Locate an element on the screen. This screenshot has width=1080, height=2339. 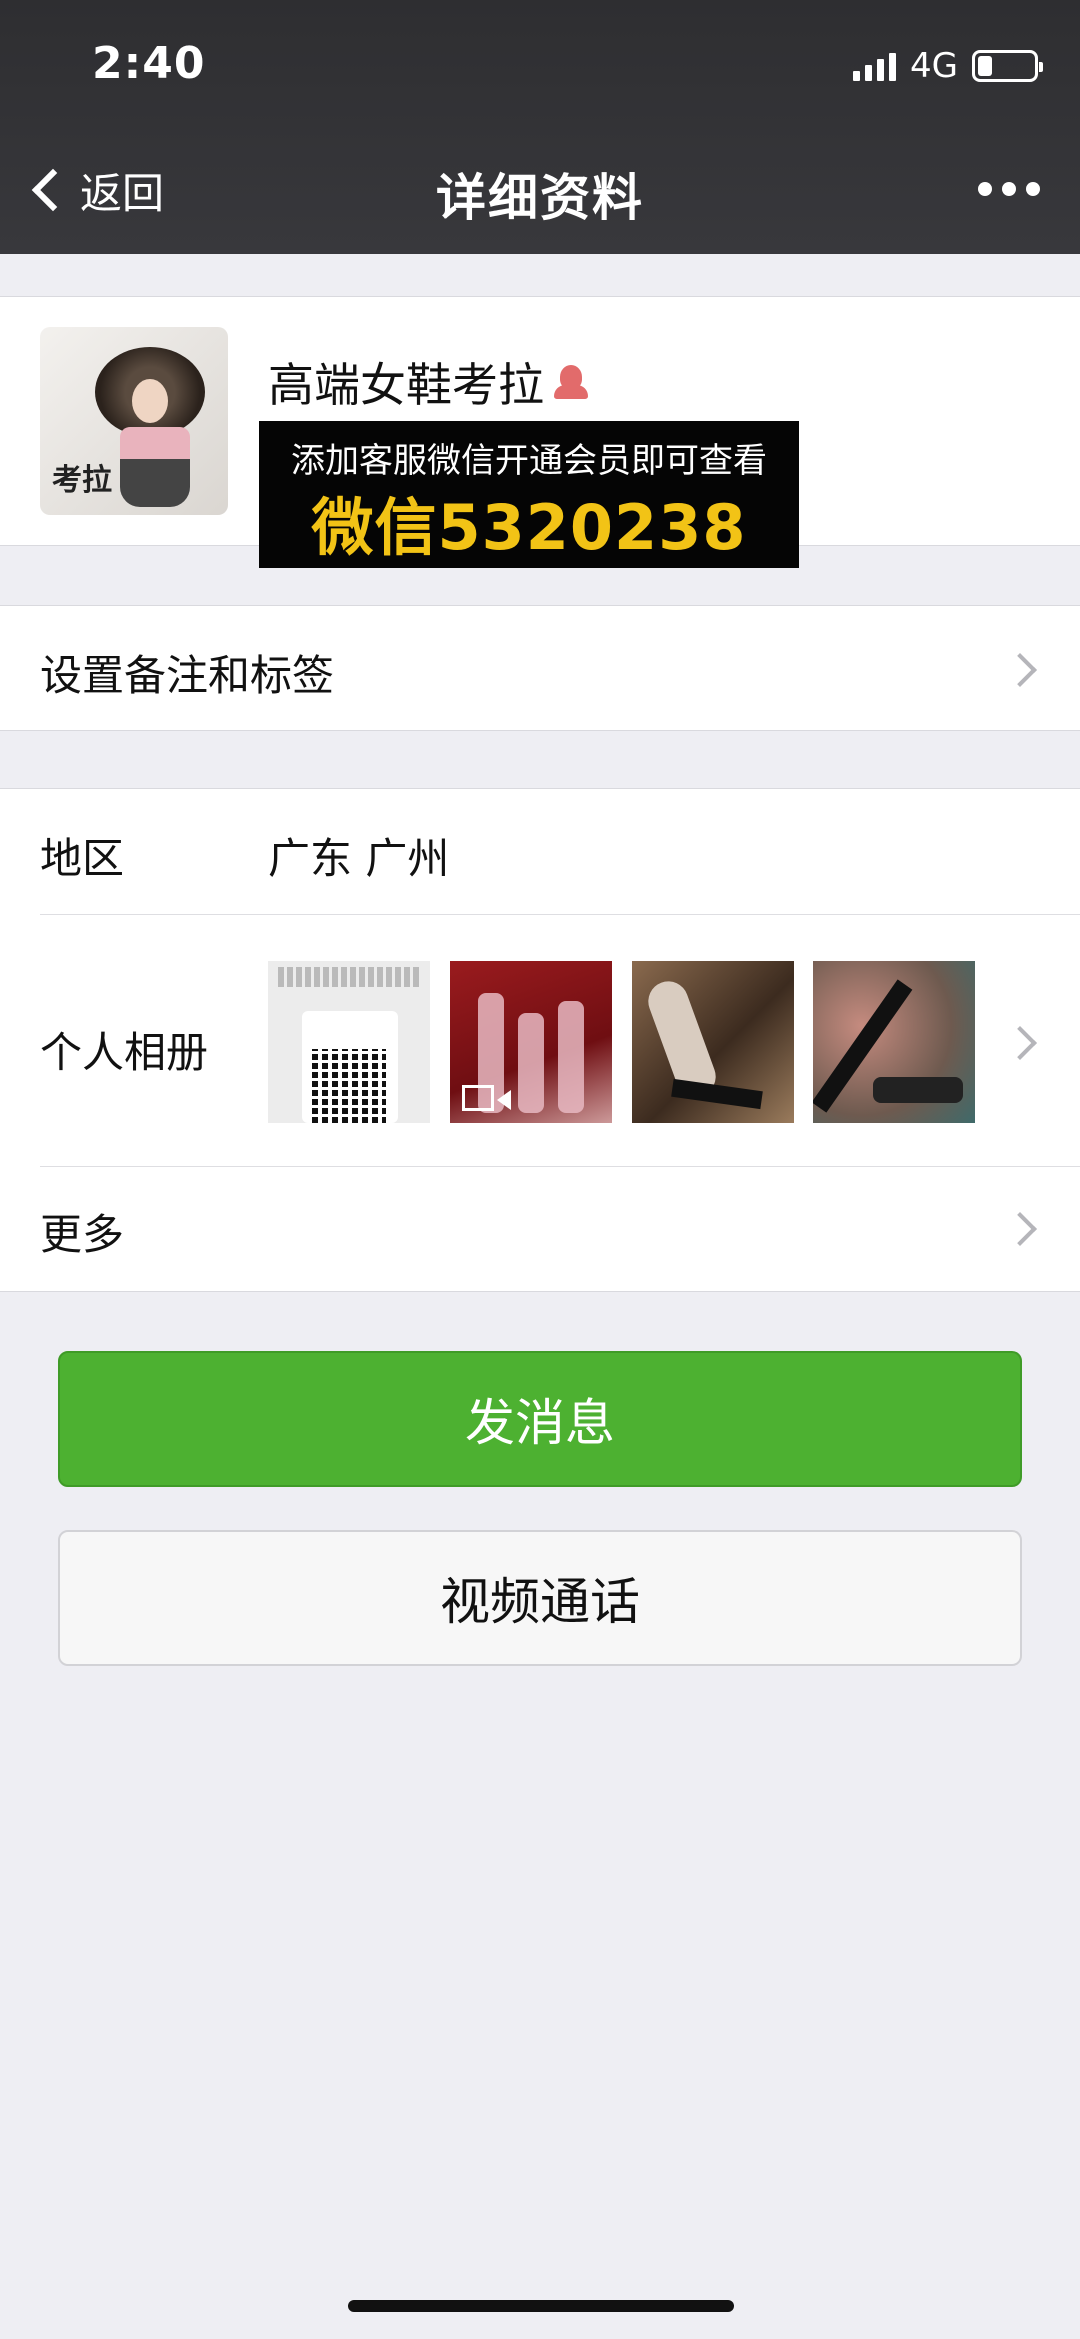
status-indicators: 4G is located at coordinates (948, 66).